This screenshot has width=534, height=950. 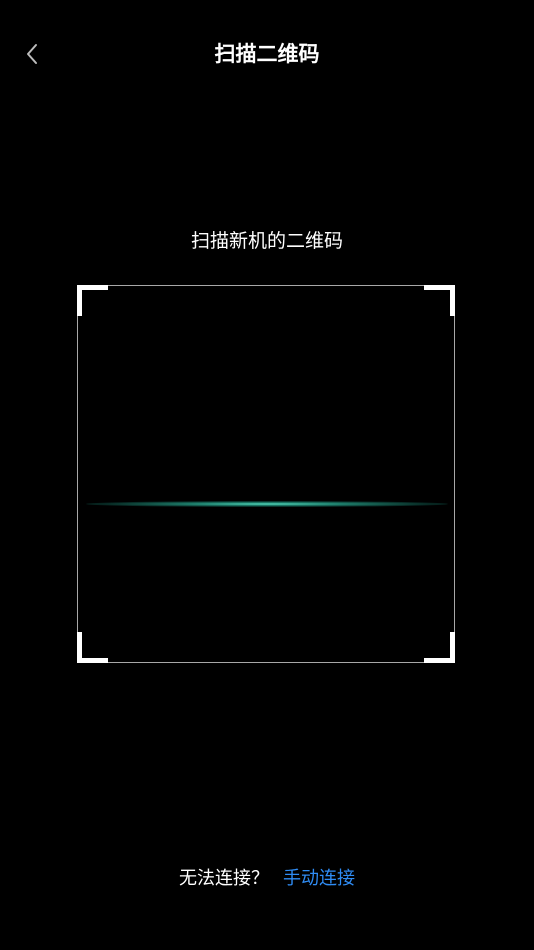 I want to click on scan-corner-top-right, so click(x=439, y=300).